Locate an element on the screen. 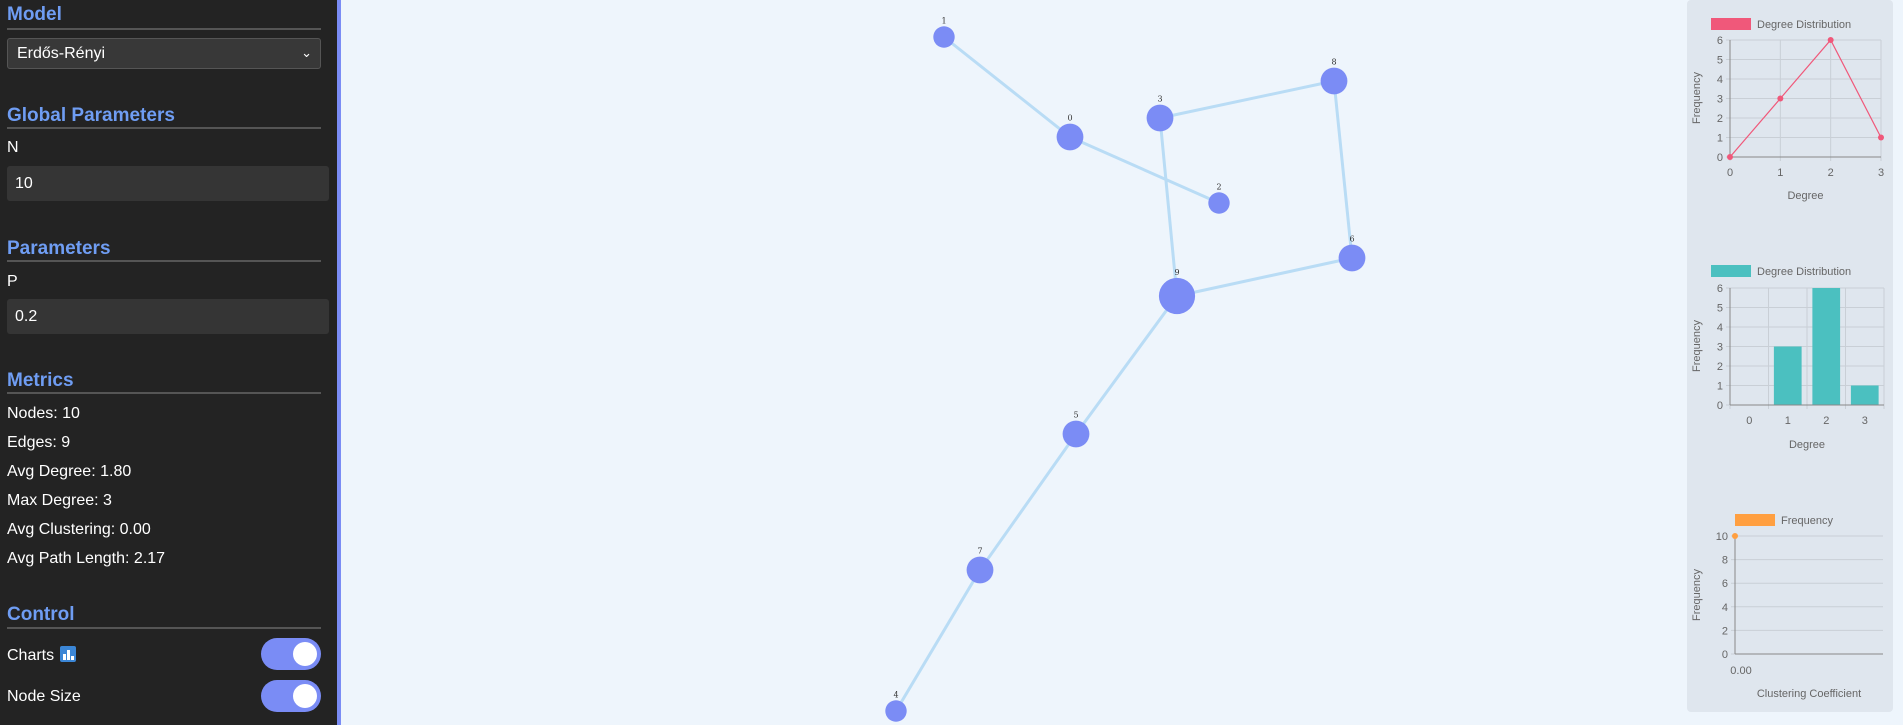 The width and height of the screenshot is (1903, 725). node-label: 9 is located at coordinates (1176, 272).